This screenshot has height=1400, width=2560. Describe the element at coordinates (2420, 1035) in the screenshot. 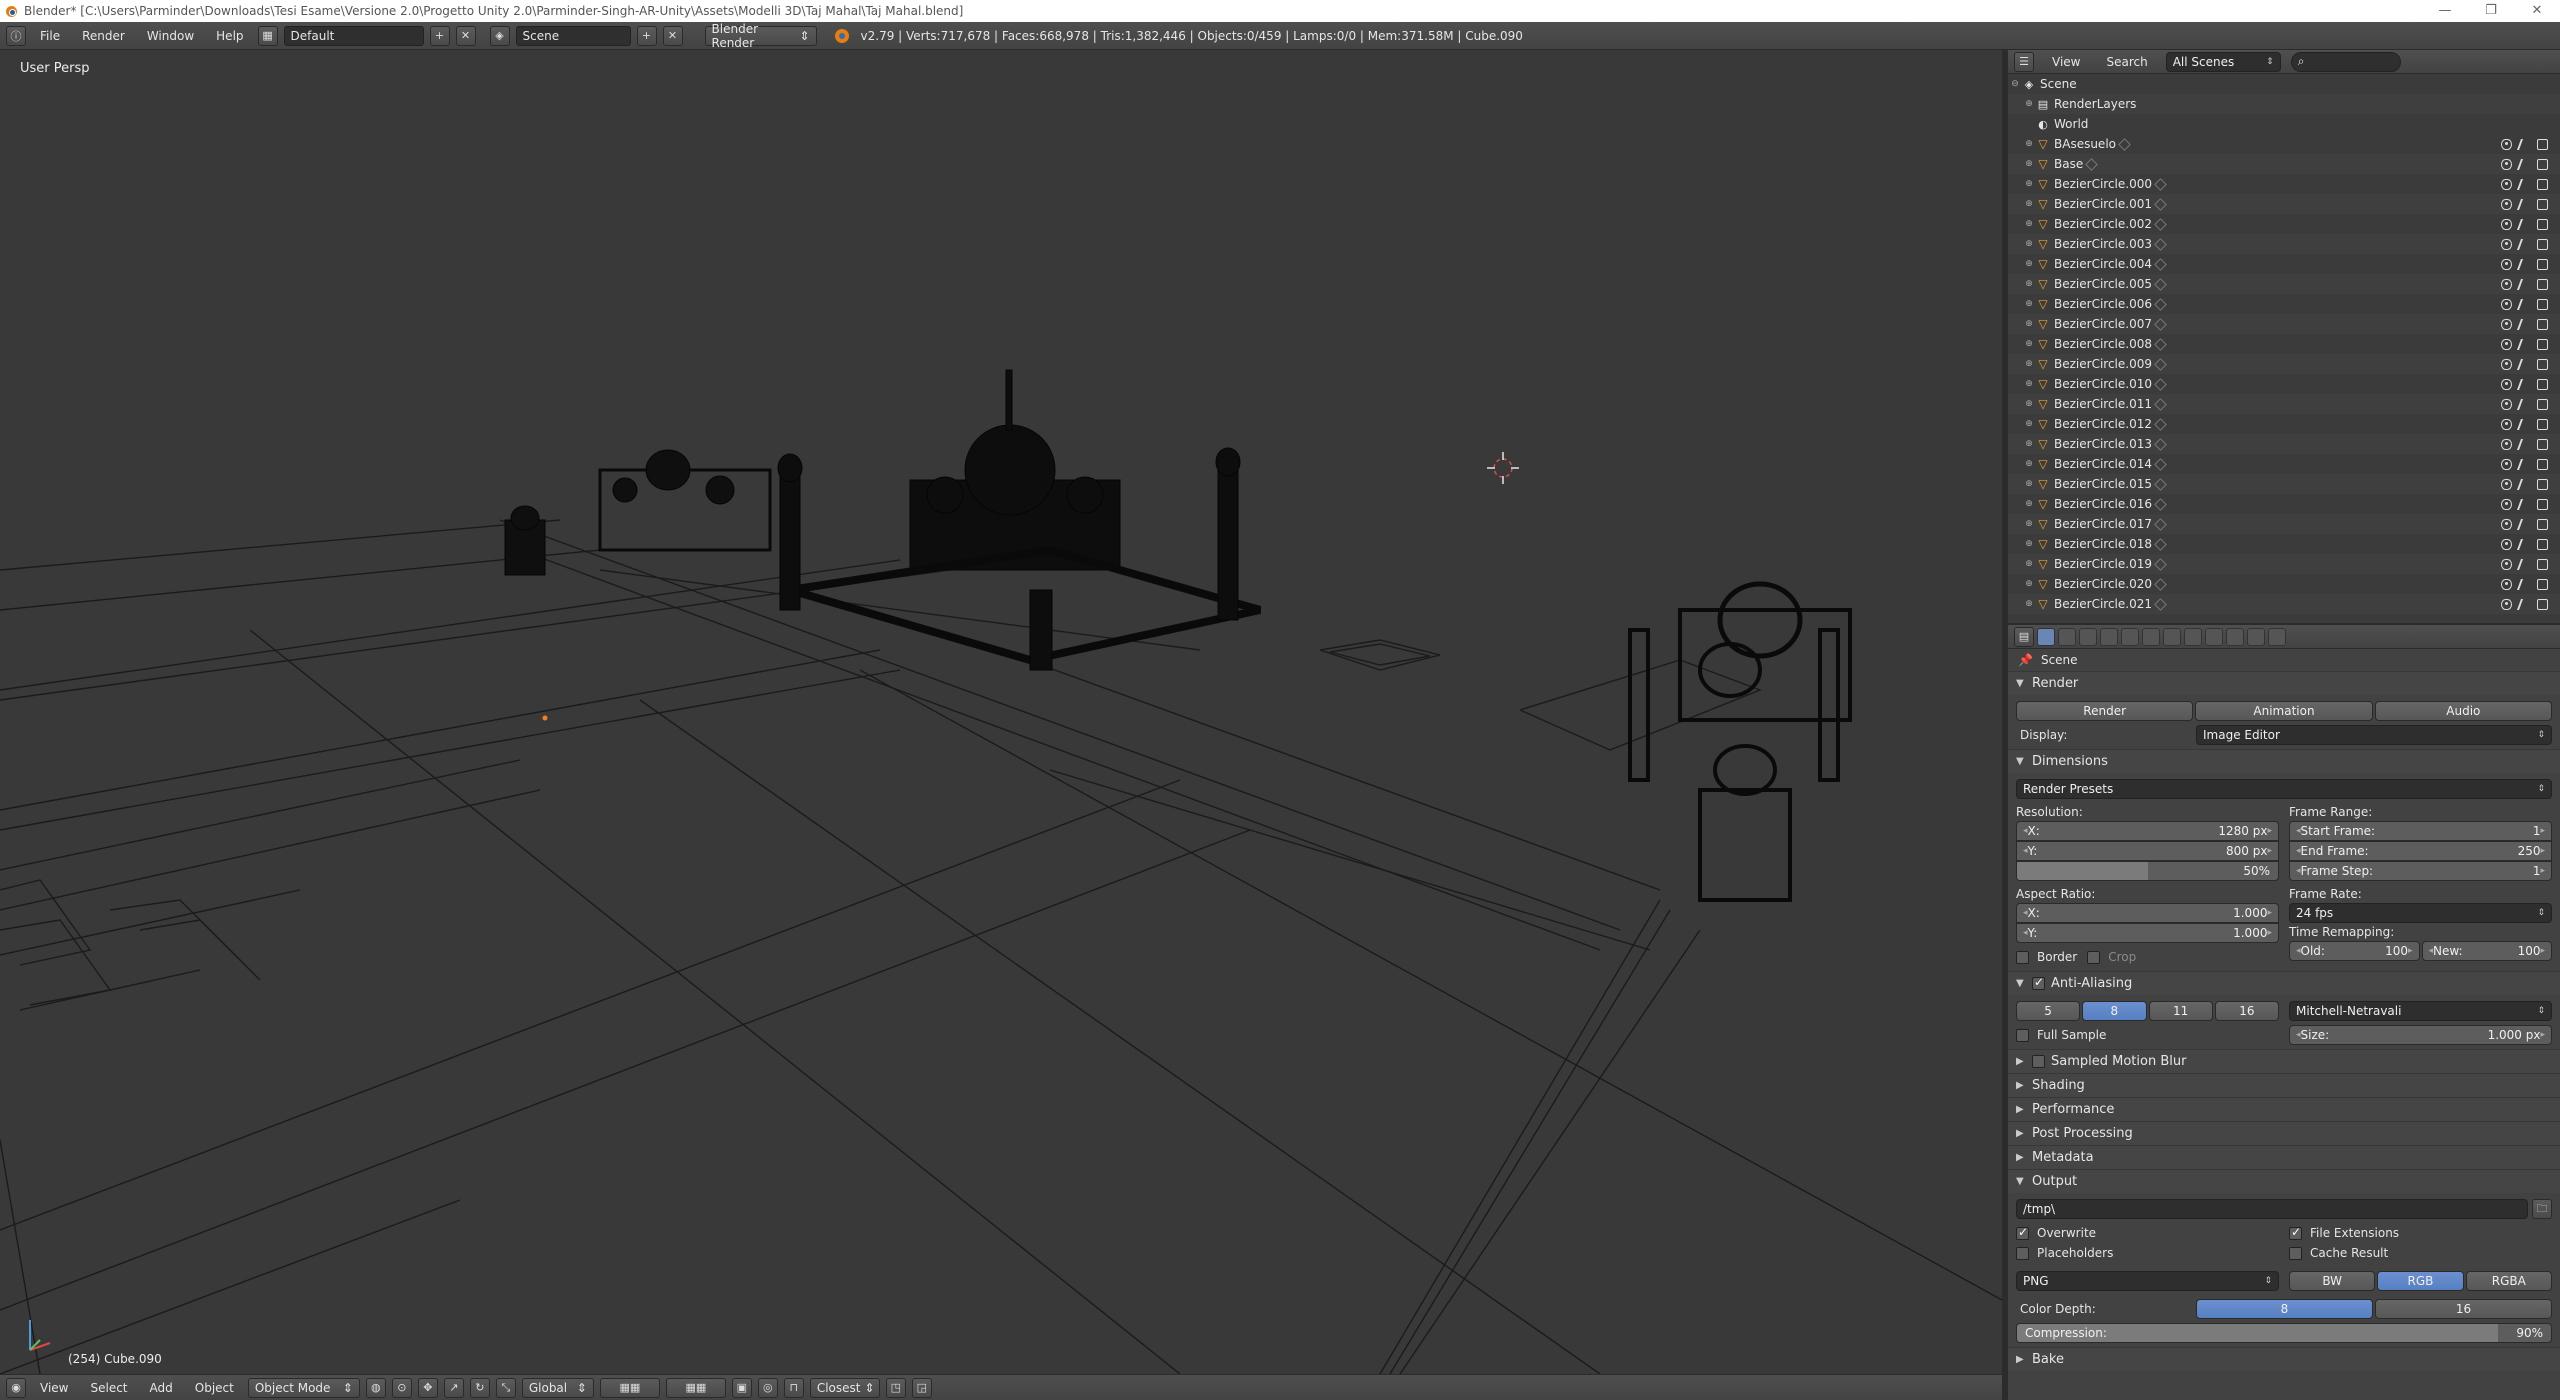

I see `aa-size-field: ◂ Size: 1.000 px ▸` at that location.